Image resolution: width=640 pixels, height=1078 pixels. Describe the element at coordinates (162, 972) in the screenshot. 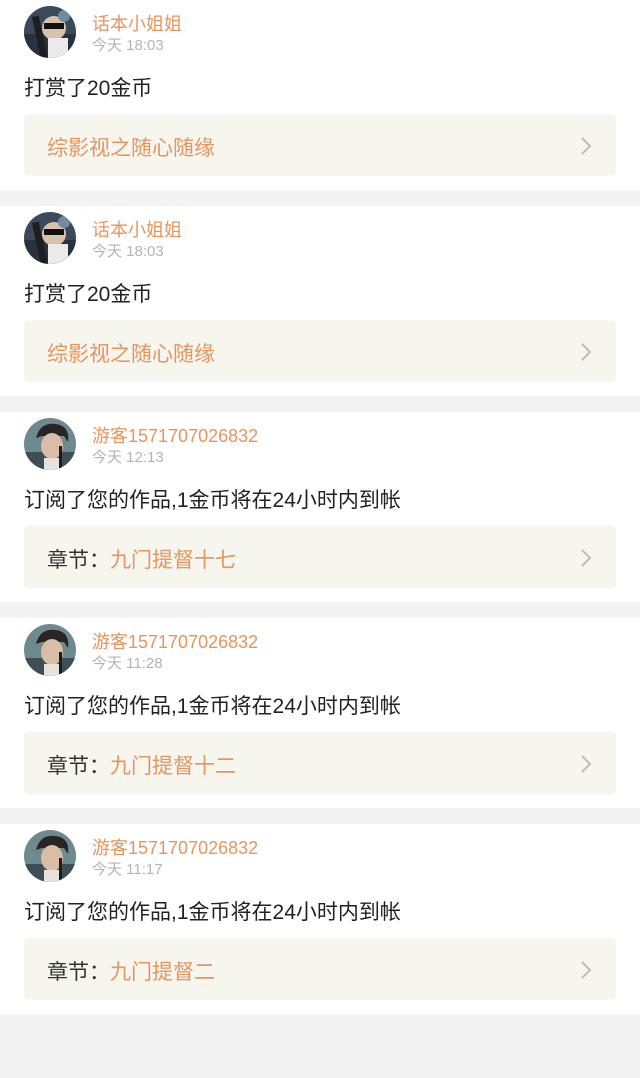

I see `chapter-title: 九门提督二` at that location.